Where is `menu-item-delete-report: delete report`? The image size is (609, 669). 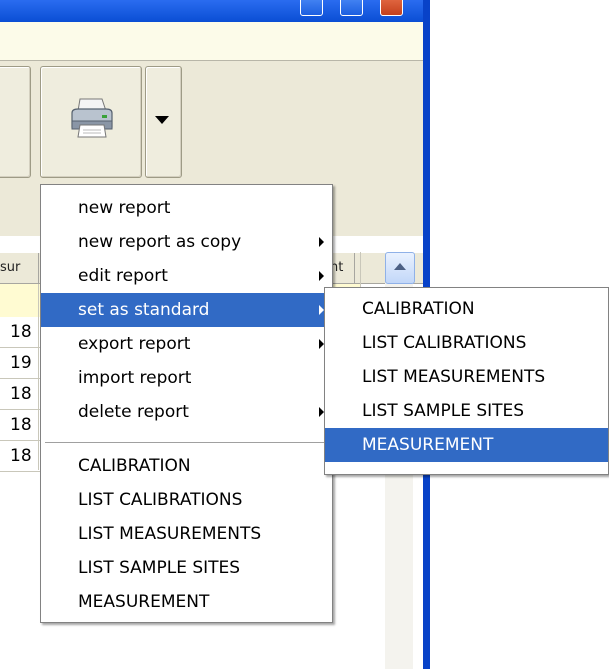 menu-item-delete-report: delete report is located at coordinates (186, 412).